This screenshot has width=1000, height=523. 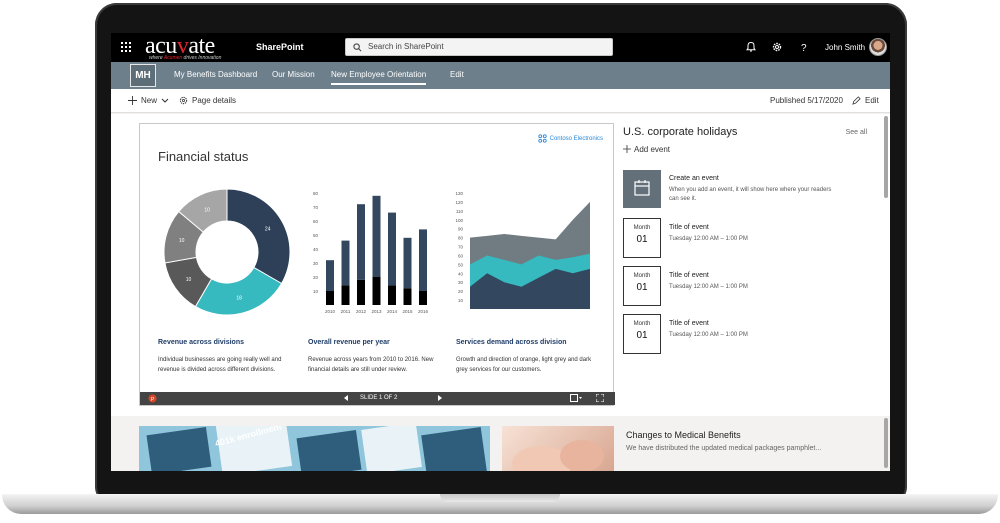 What do you see at coordinates (203, 156) in the screenshot?
I see `slide-title: Financial status` at bounding box center [203, 156].